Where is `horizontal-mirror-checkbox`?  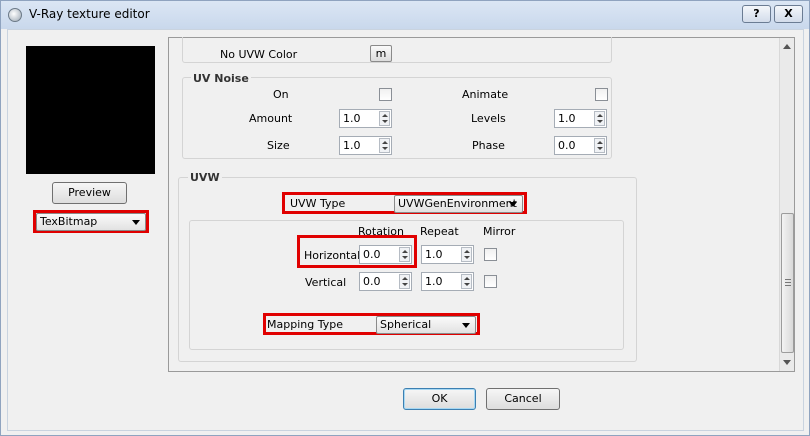 horizontal-mirror-checkbox is located at coordinates (490, 254).